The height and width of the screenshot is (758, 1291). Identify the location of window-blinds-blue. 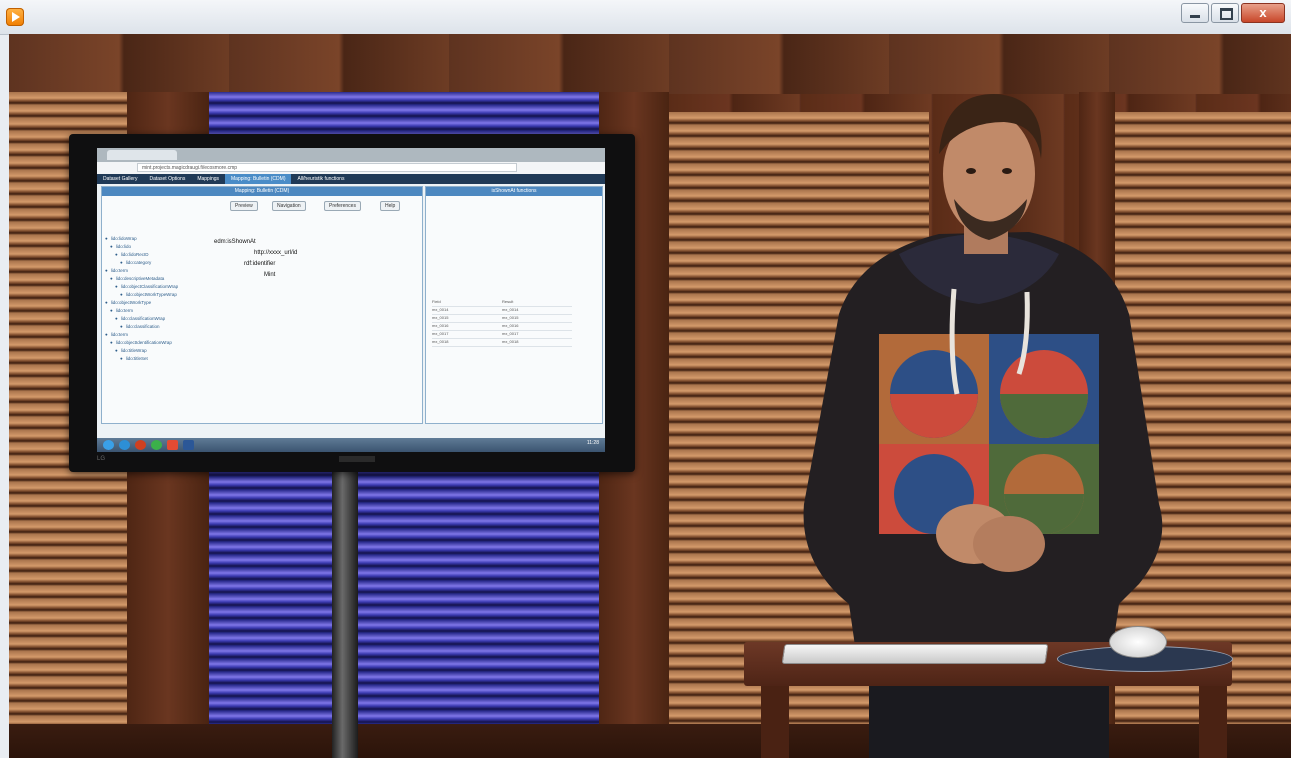
(404, 594).